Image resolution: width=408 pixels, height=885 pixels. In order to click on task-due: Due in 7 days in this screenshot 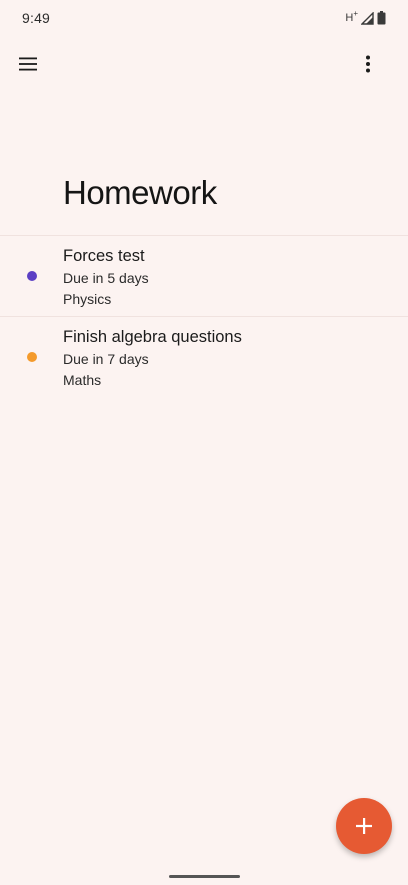, I will do `click(106, 359)`.